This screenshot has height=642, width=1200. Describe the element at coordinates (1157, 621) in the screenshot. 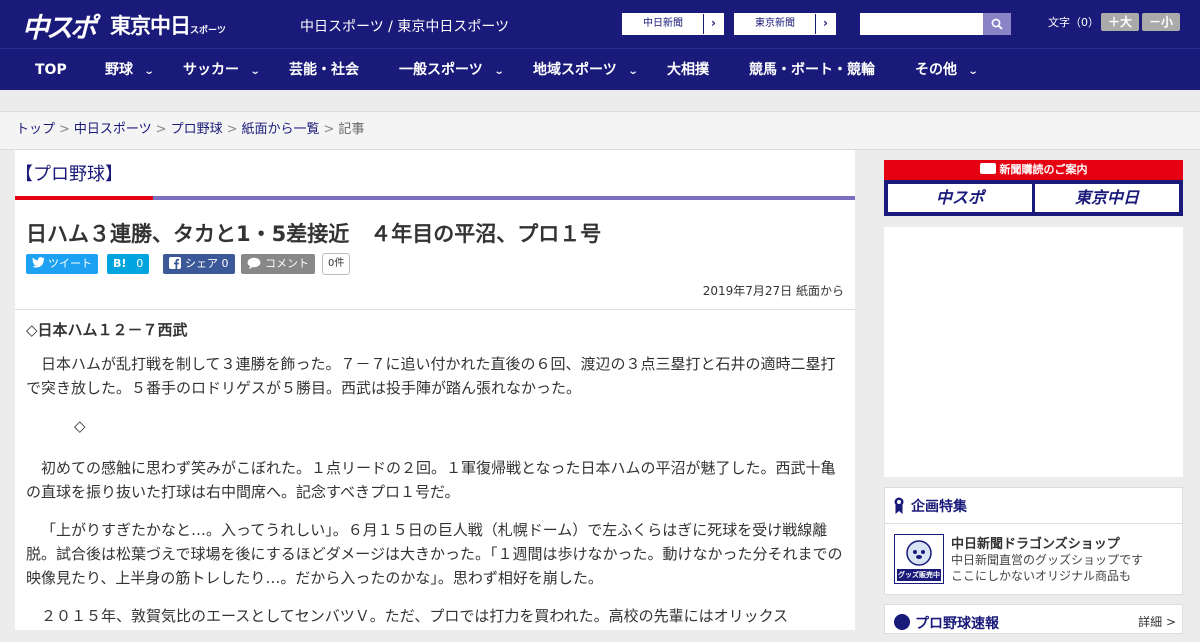

I see `baseball-live-more-link: 詳細 >` at that location.